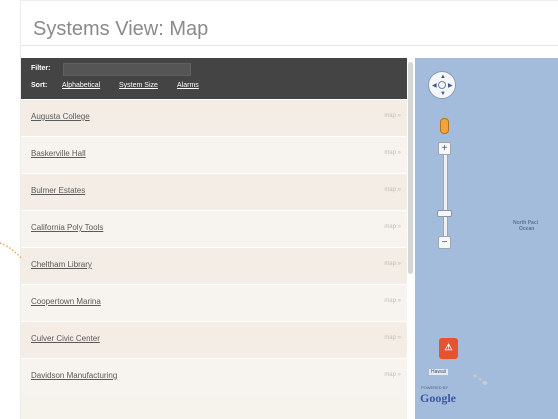  I want to click on list-scrollbar, so click(411, 238).